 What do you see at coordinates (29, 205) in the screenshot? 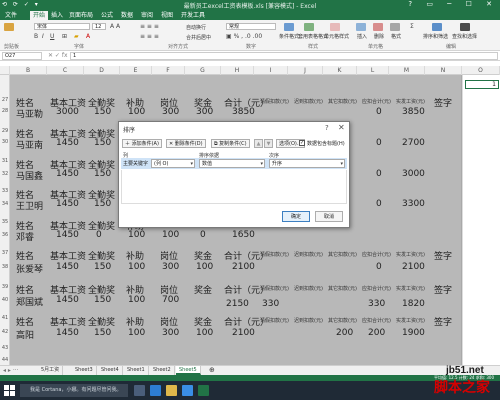
I see `employee-name: 王卫明` at bounding box center [29, 205].